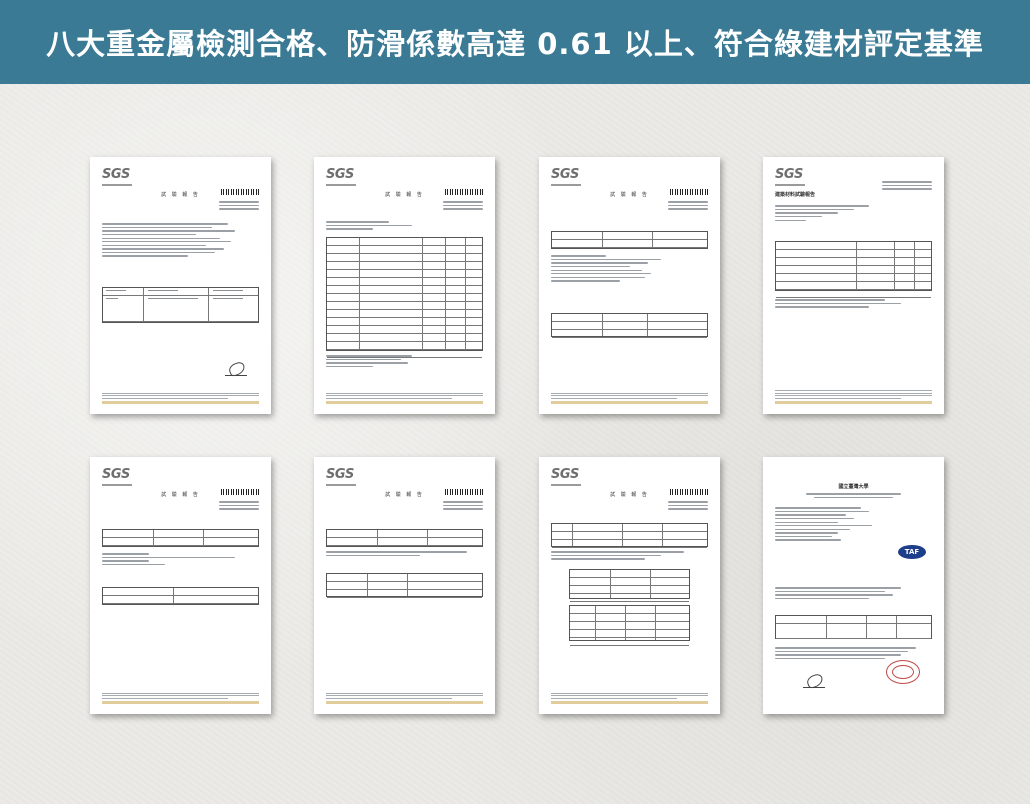 The height and width of the screenshot is (804, 1030). I want to click on certificate-body-text, so click(853, 524).